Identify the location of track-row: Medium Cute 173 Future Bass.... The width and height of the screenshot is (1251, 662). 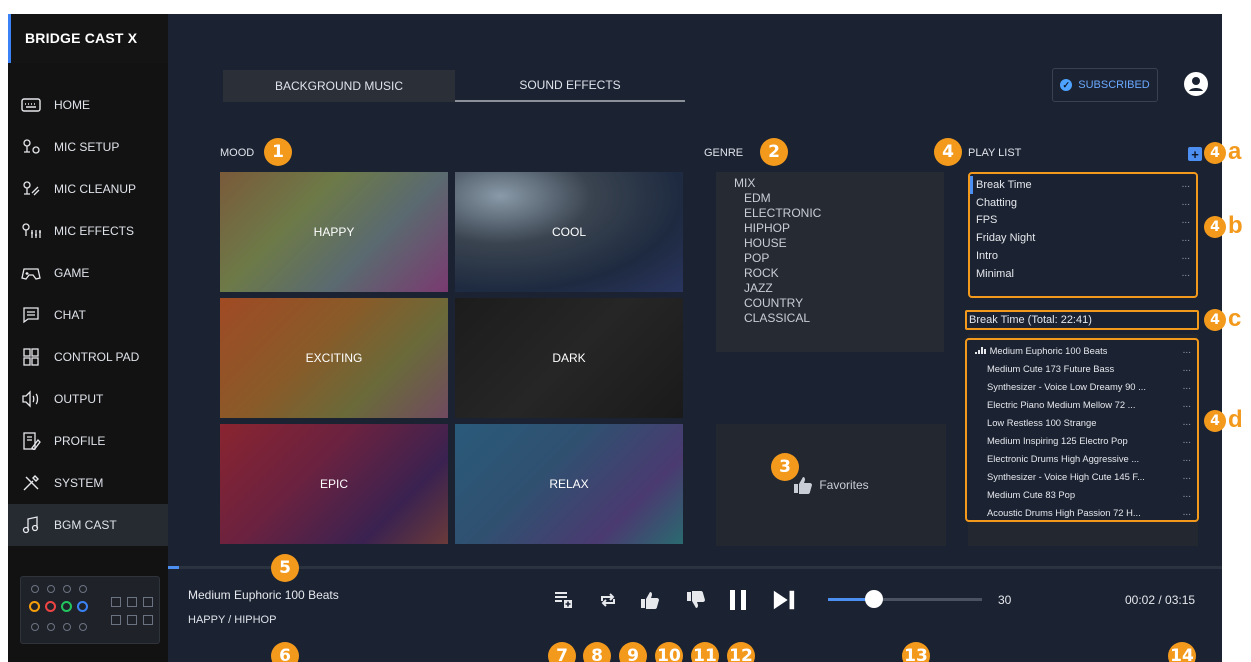
(1081, 368).